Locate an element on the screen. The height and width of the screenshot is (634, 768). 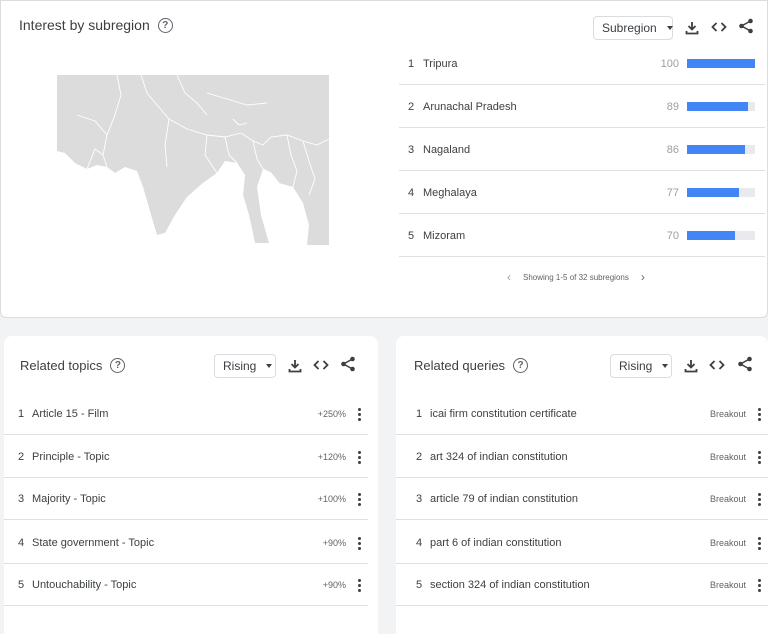
subregion-select-value: Subregion is located at coordinates (629, 28).